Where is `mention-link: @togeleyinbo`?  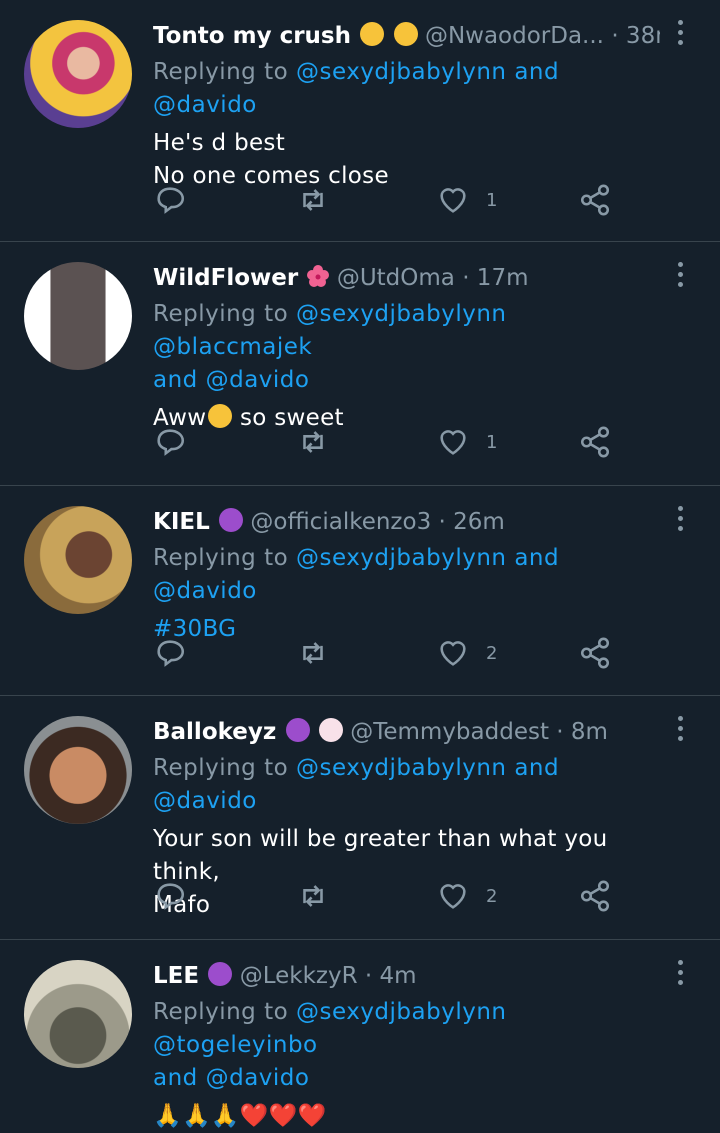
mention-link: @togeleyinbo is located at coordinates (235, 1045).